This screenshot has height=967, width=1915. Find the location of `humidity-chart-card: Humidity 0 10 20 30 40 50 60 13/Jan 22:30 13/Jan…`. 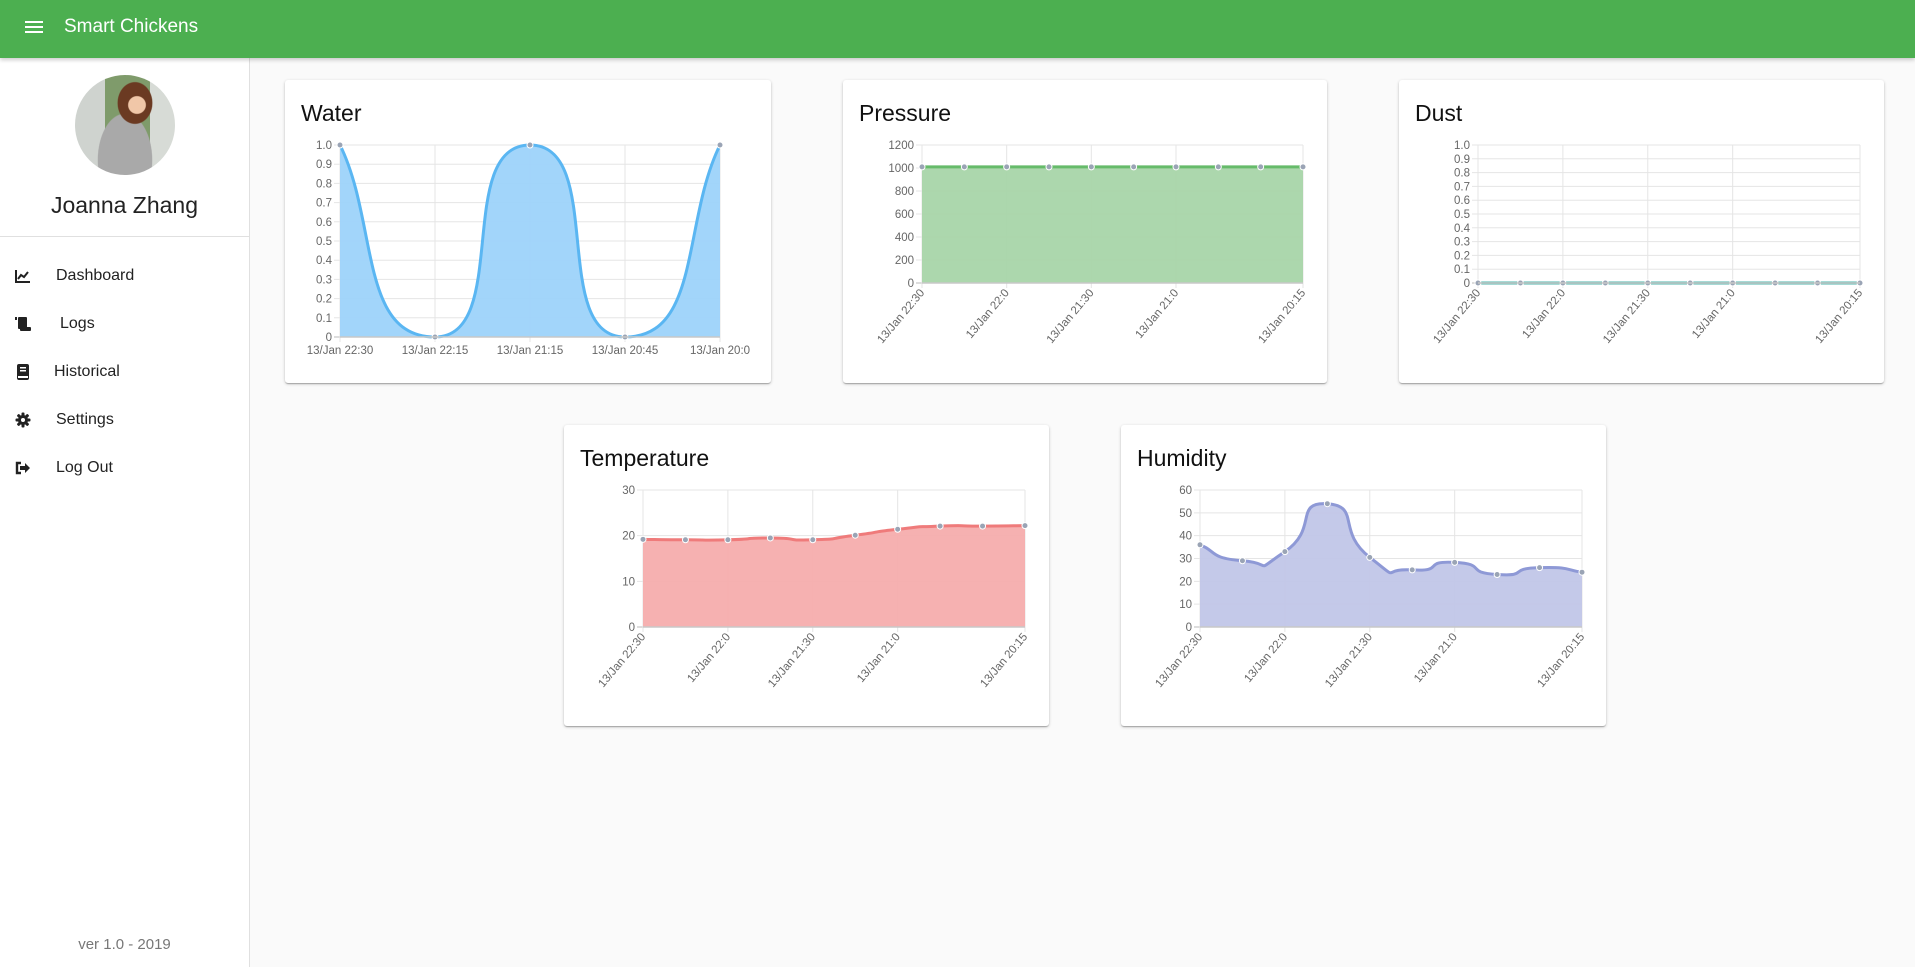

humidity-chart-card: Humidity 0 10 20 30 40 50 60 13/Jan 22:30 13/Jan… is located at coordinates (1363, 575).